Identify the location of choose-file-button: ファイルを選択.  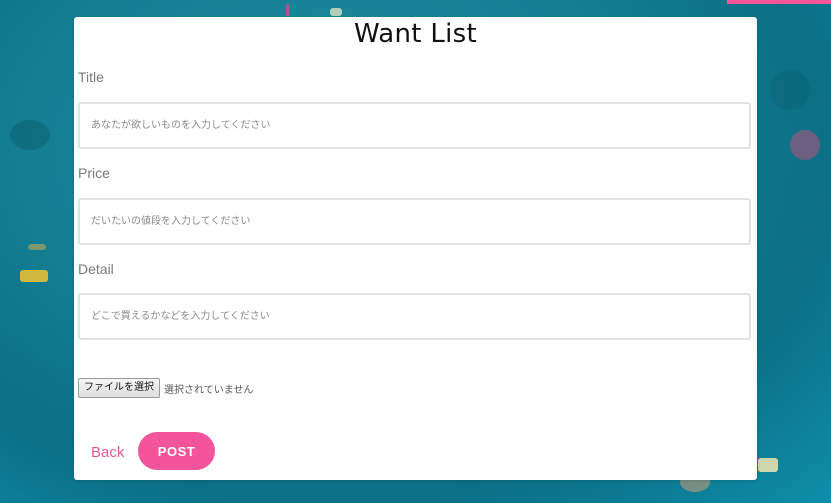
(119, 388).